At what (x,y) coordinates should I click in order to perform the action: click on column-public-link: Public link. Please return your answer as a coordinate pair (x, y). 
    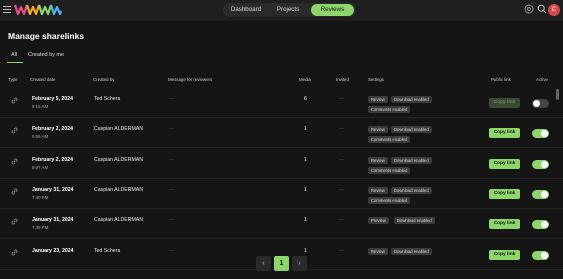
    Looking at the image, I should click on (501, 79).